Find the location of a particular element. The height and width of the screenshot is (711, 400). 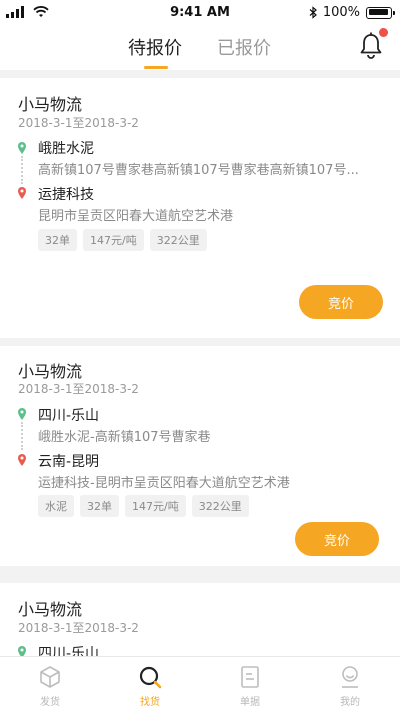

header: 待报价 已报价 is located at coordinates (200, 48).